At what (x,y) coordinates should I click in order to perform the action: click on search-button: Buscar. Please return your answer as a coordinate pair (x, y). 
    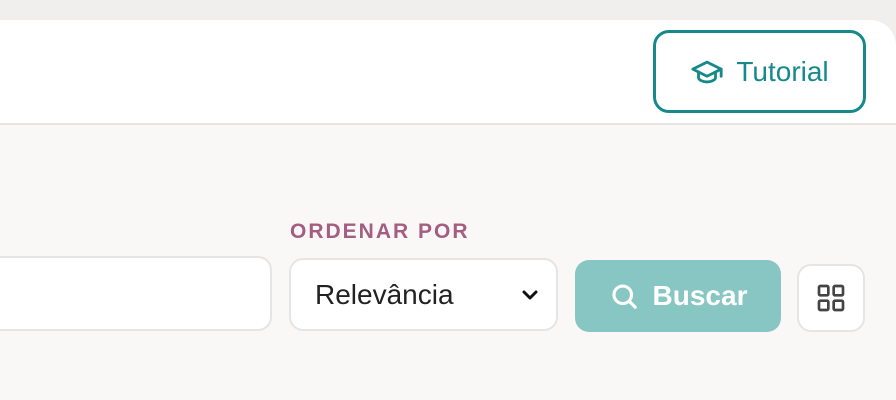
    Looking at the image, I should click on (678, 296).